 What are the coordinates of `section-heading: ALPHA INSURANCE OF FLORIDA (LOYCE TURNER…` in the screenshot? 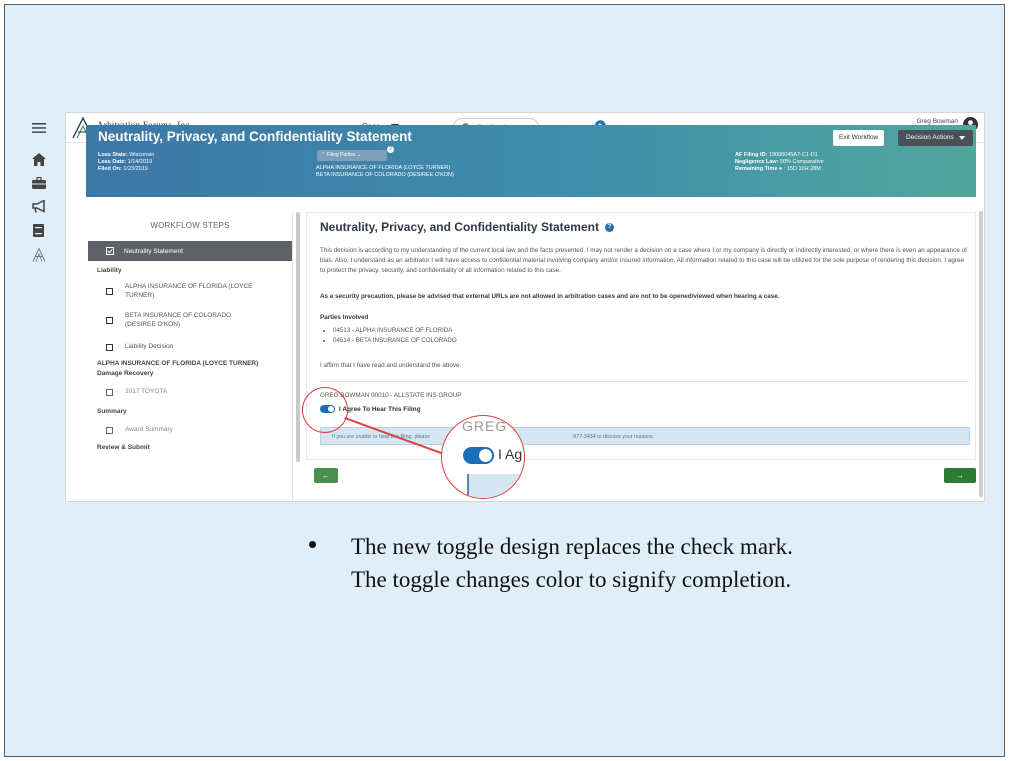 It's located at (190, 369).